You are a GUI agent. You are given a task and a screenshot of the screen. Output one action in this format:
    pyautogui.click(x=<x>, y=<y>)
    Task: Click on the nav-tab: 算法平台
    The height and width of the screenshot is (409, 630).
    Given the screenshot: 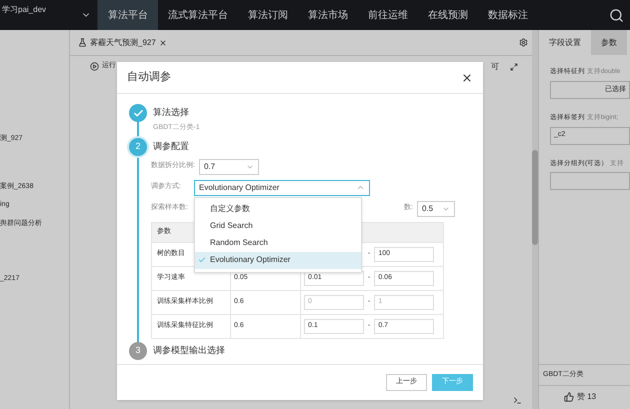 What is the action you would take?
    pyautogui.click(x=128, y=15)
    